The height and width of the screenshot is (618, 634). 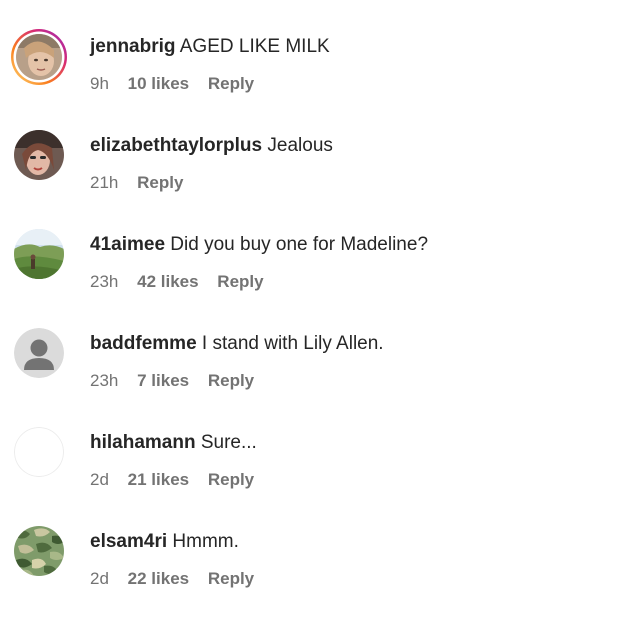 What do you see at coordinates (167, 281) in the screenshot?
I see `comment-likes: 42 likes` at bounding box center [167, 281].